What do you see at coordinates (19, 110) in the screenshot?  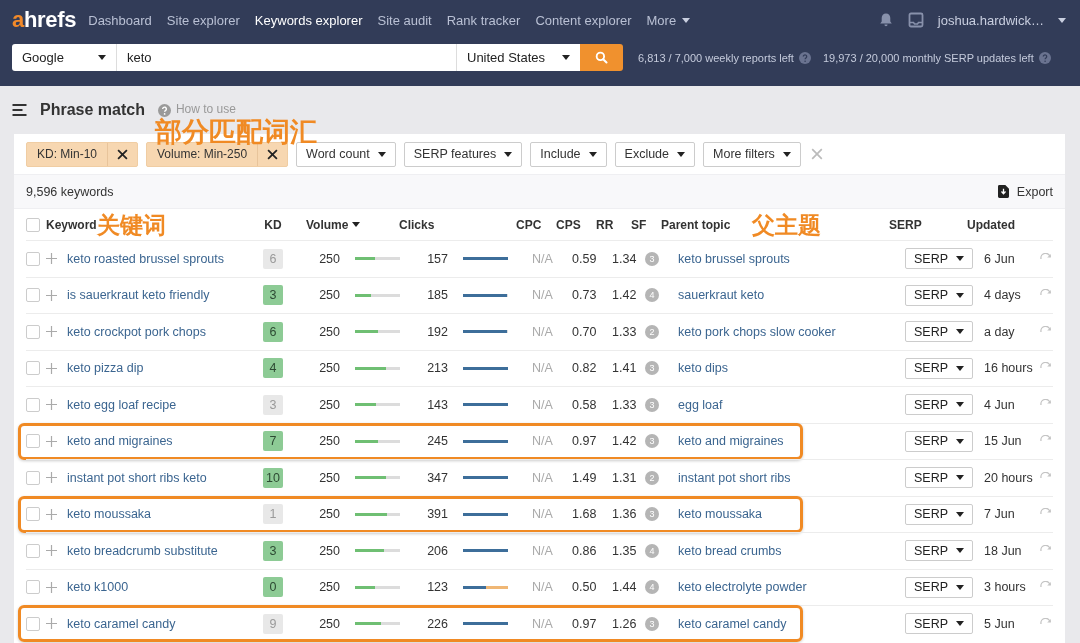 I see `menu-icon` at bounding box center [19, 110].